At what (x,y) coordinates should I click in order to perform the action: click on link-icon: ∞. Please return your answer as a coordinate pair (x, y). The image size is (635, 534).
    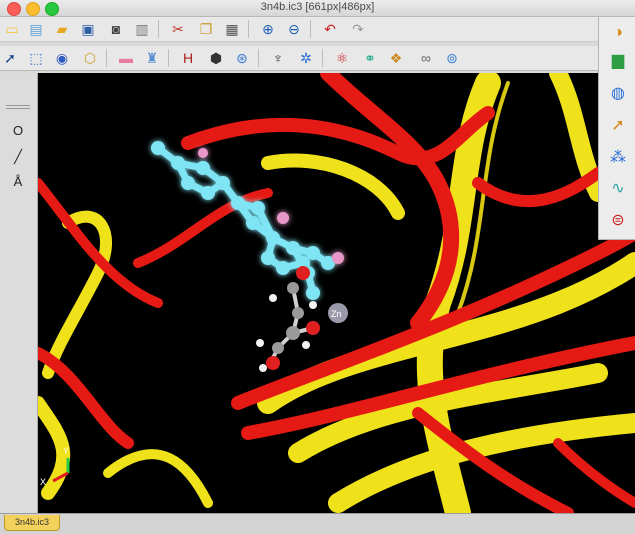
    Looking at the image, I should click on (426, 58).